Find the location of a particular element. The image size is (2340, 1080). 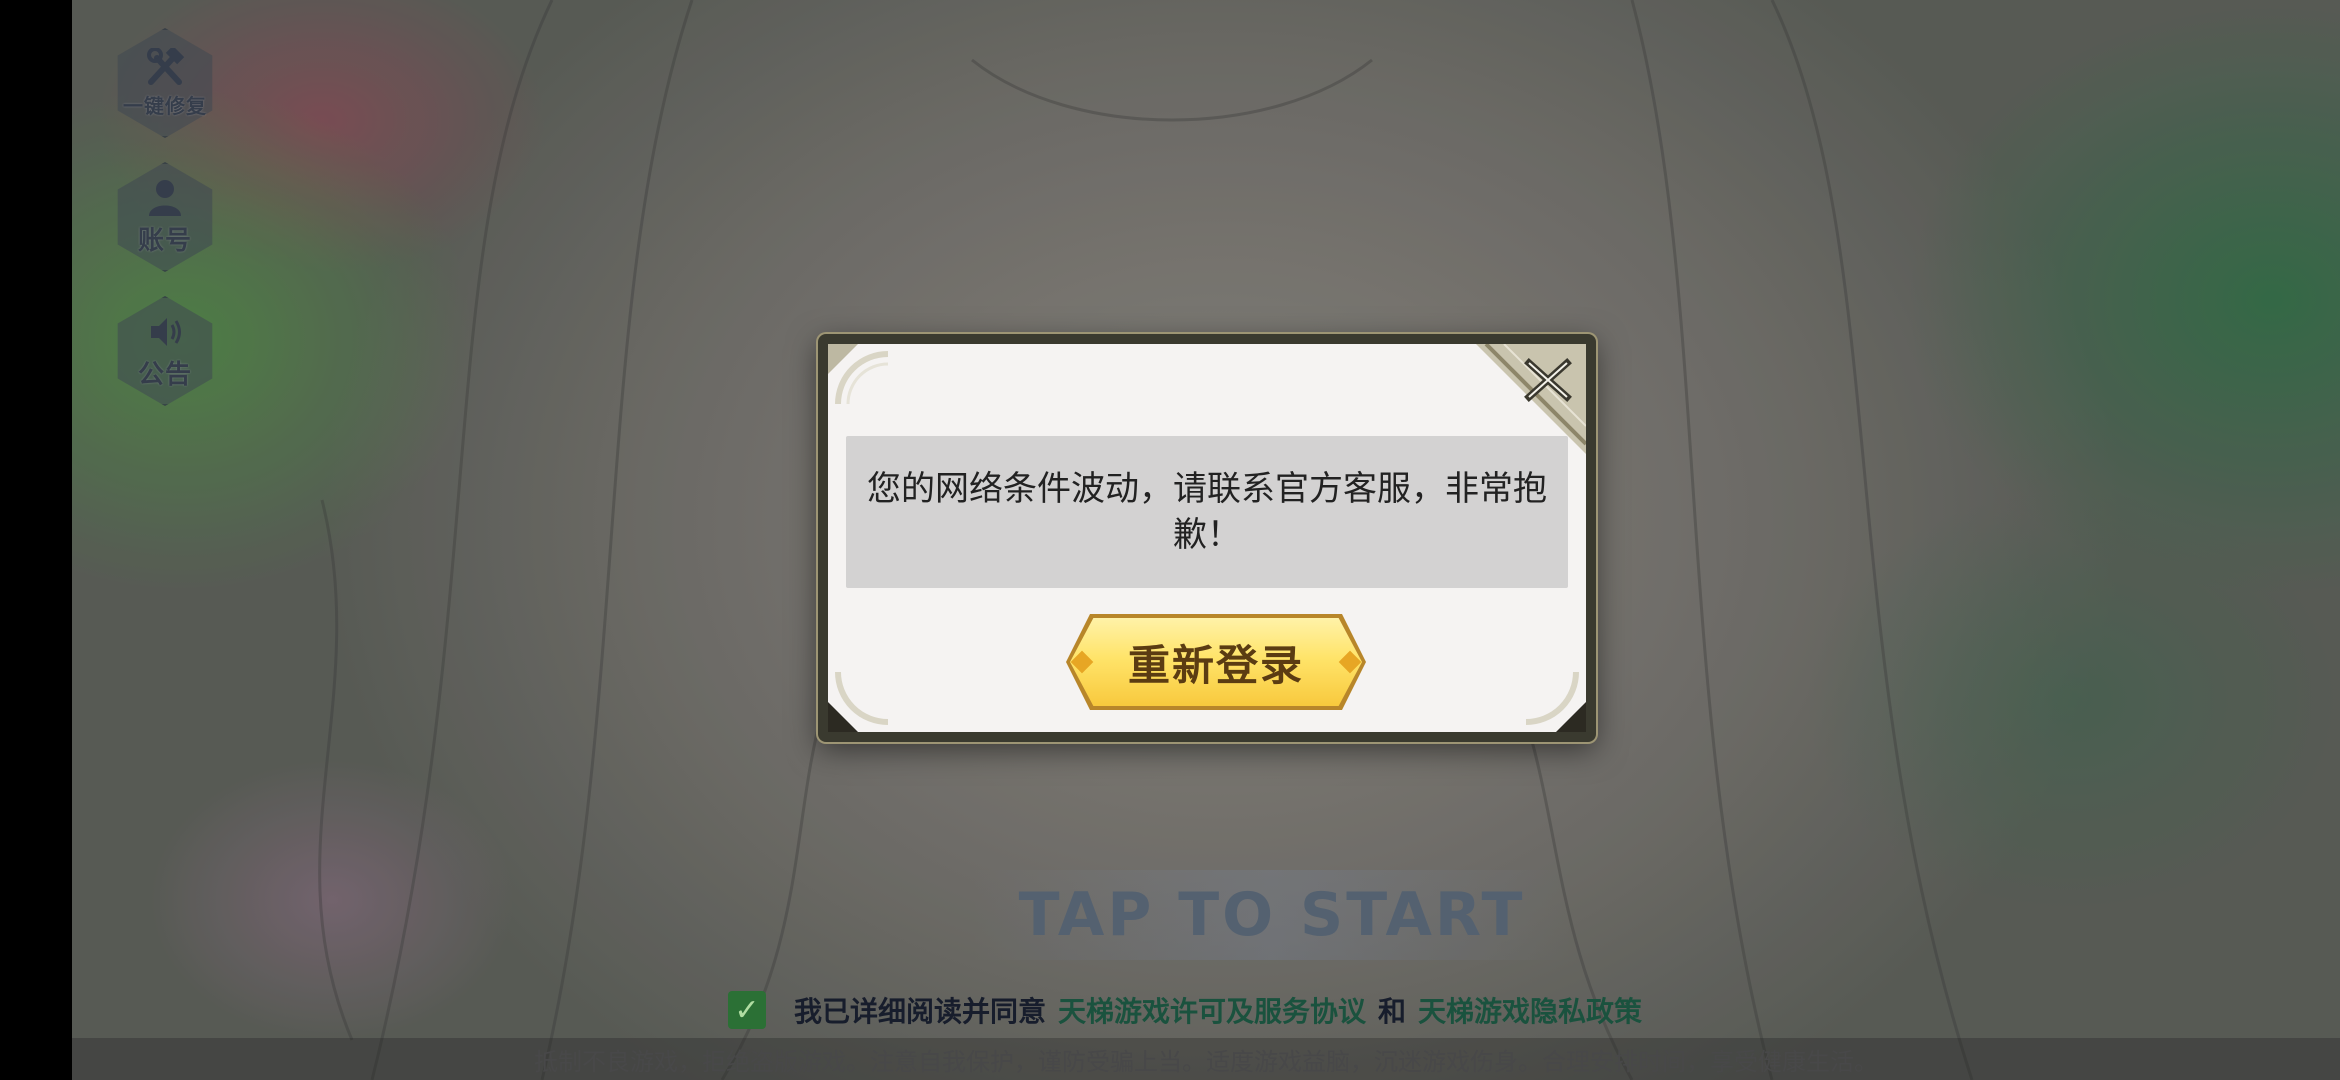

relogin-button: 重新登录 is located at coordinates (1216, 662).